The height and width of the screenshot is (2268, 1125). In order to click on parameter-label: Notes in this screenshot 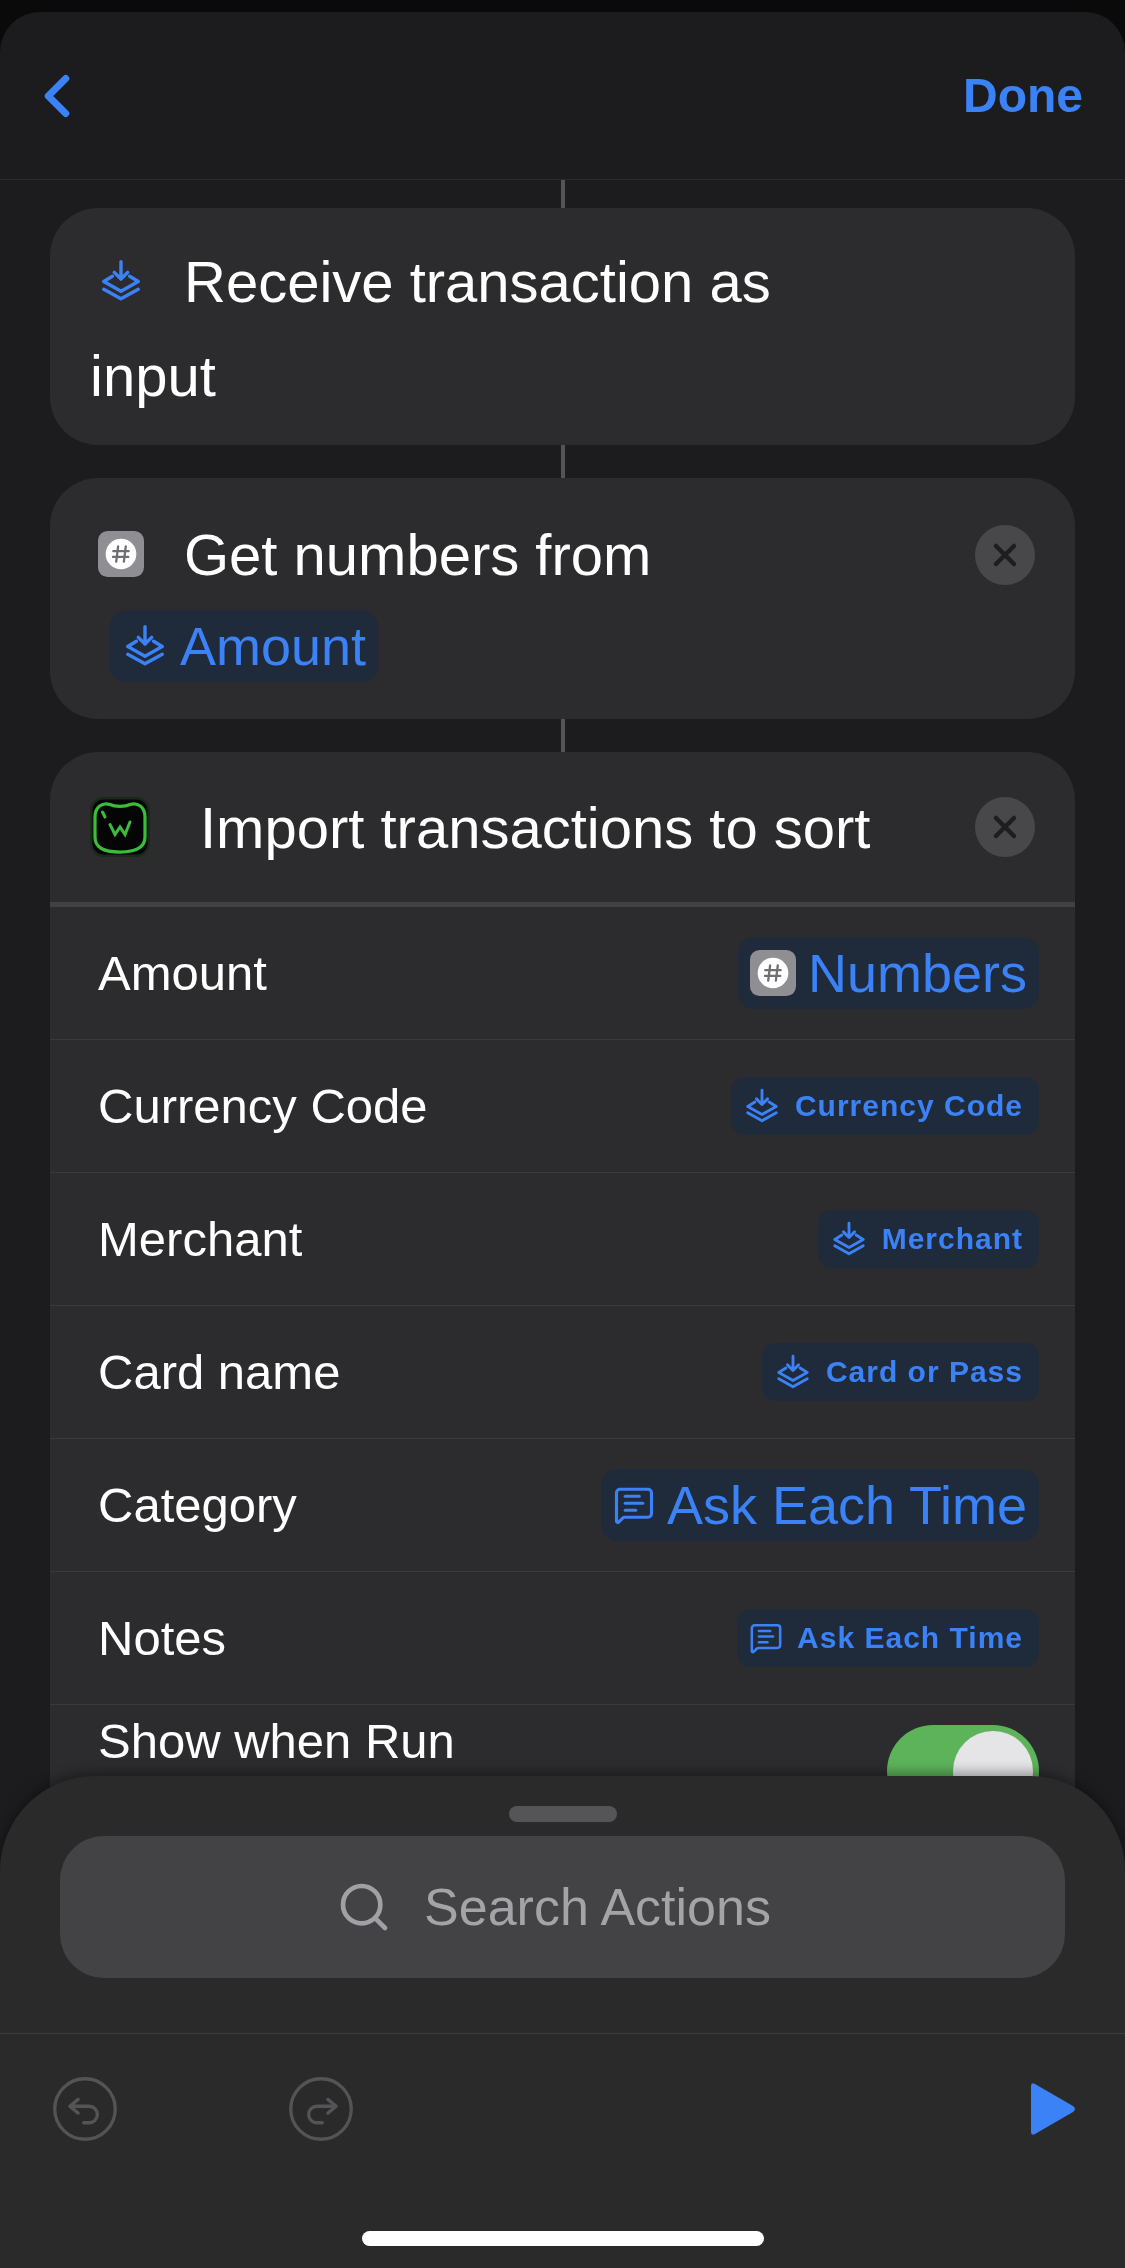, I will do `click(162, 1638)`.